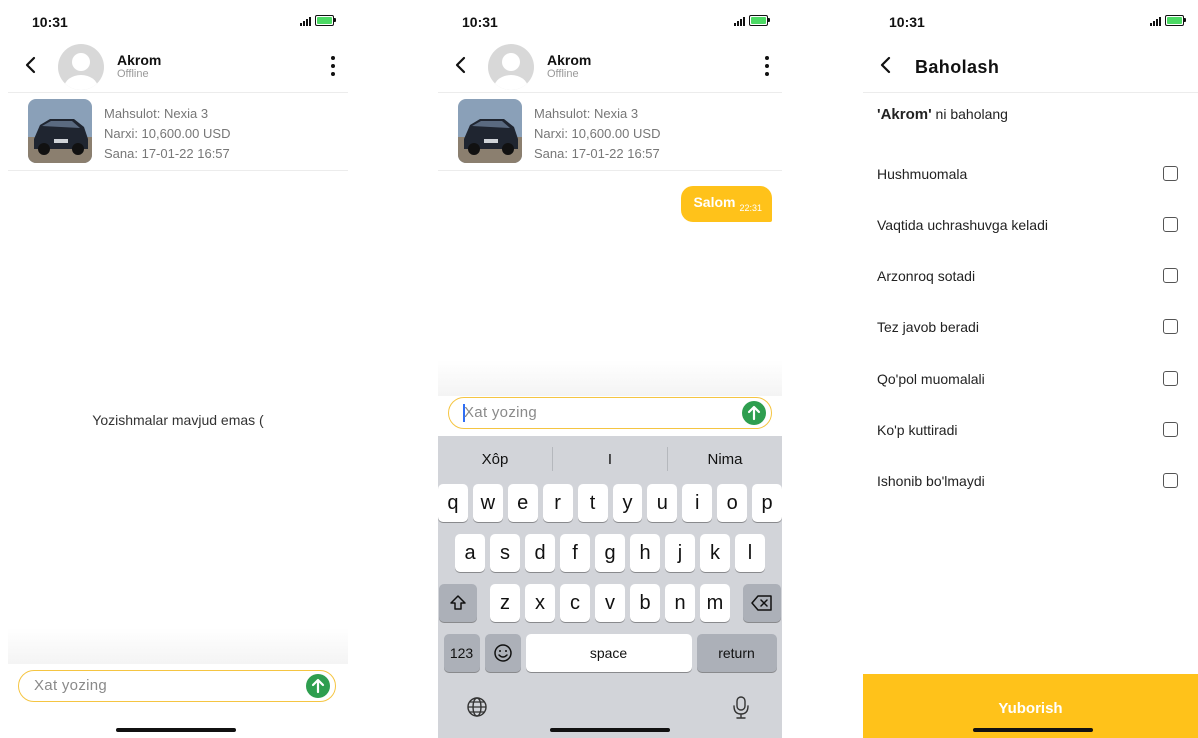 The image size is (1198, 738). Describe the element at coordinates (725, 459) in the screenshot. I see `suggestion-3: Nima` at that location.